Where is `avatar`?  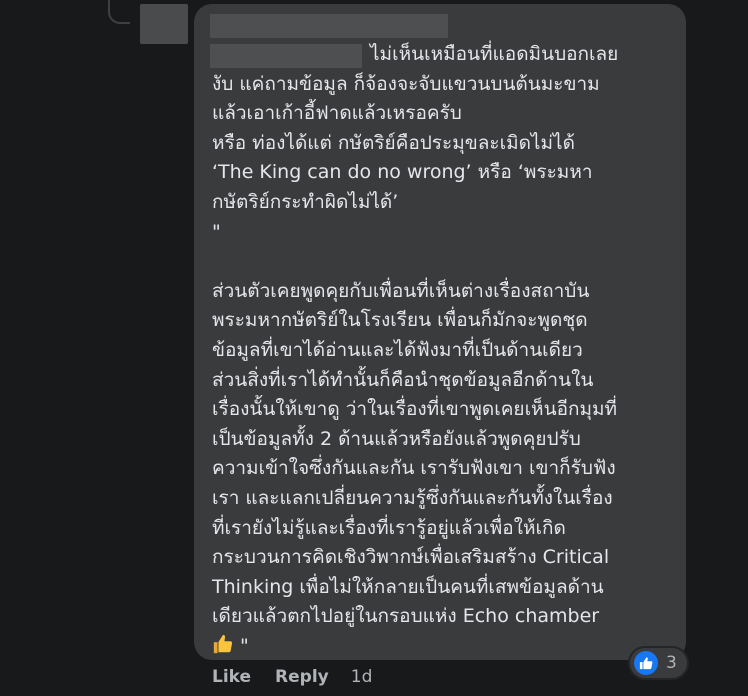
avatar is located at coordinates (164, 24).